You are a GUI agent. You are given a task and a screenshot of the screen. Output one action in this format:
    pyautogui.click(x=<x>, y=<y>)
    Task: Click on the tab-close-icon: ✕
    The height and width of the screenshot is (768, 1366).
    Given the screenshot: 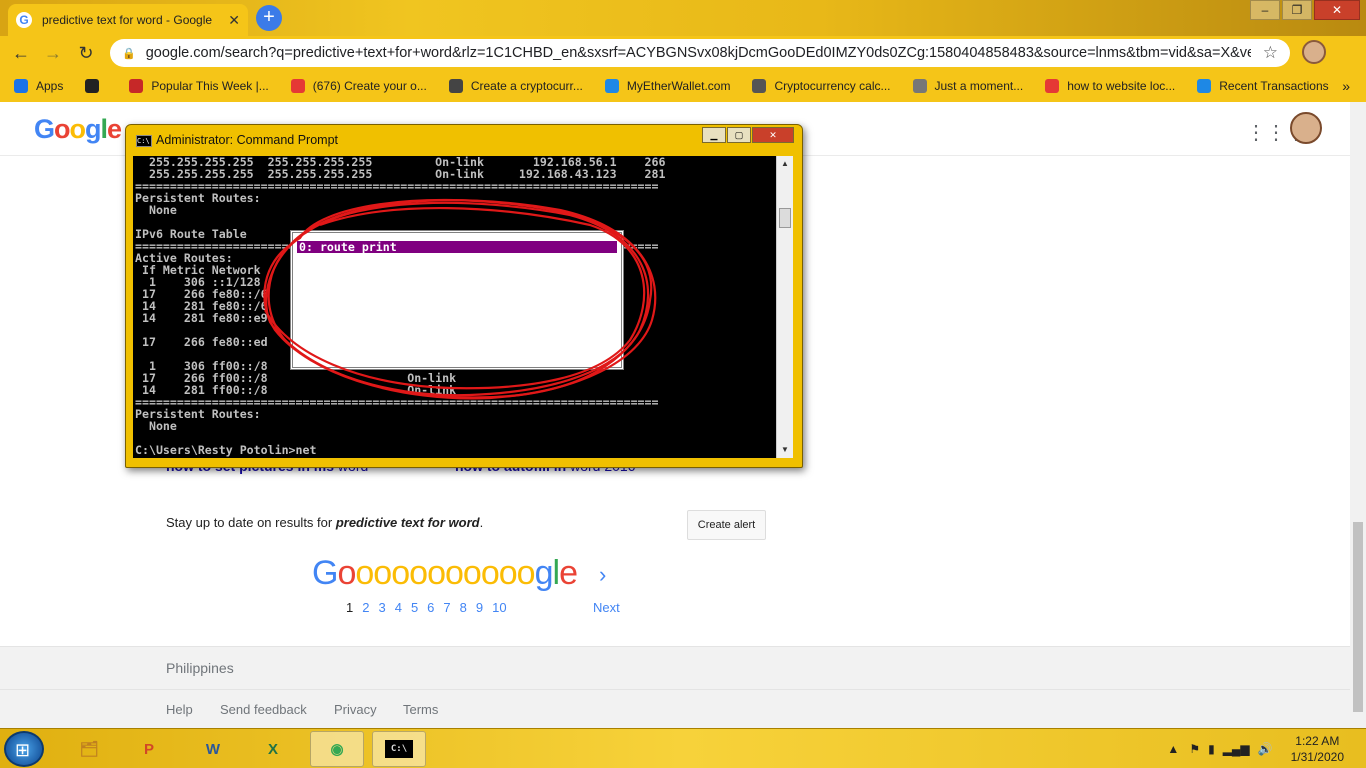 What is the action you would take?
    pyautogui.click(x=234, y=20)
    